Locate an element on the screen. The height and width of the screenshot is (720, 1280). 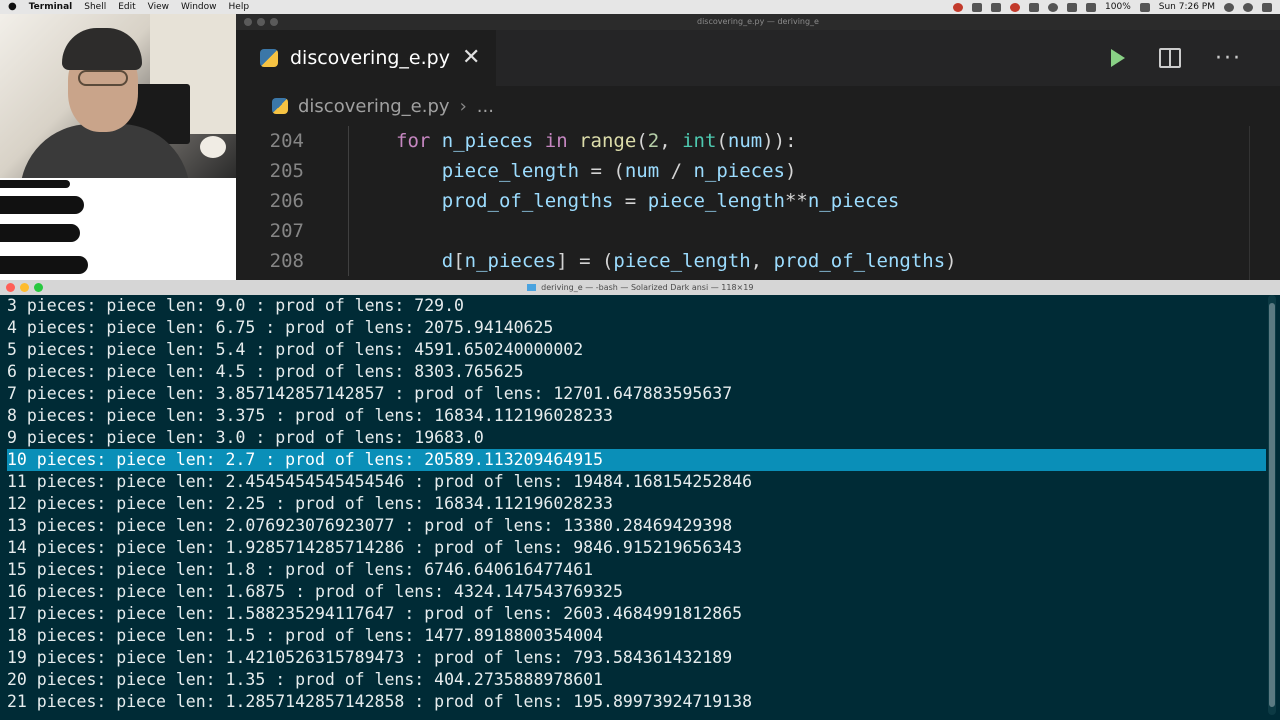
run-python-file-icon is located at coordinates (1118, 58).